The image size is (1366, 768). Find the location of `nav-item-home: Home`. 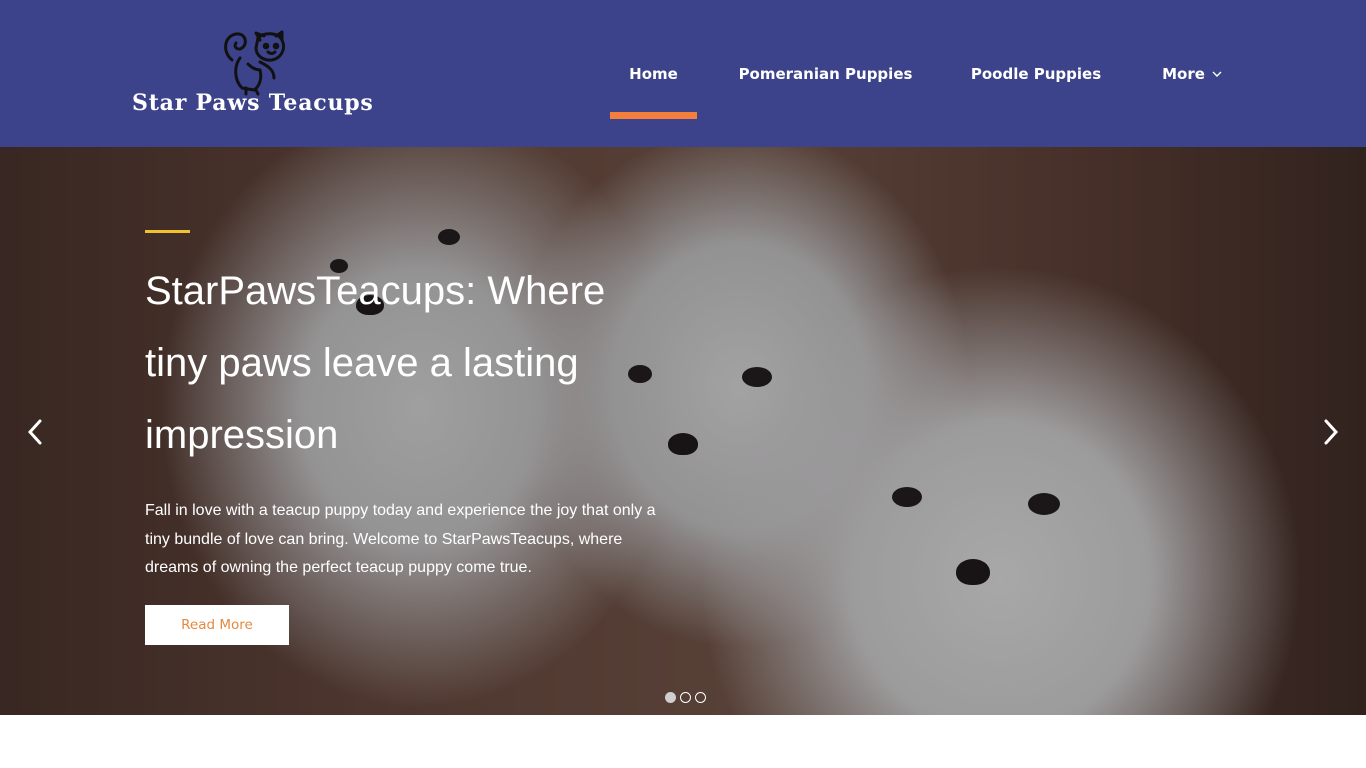

nav-item-home: Home is located at coordinates (653, 73).